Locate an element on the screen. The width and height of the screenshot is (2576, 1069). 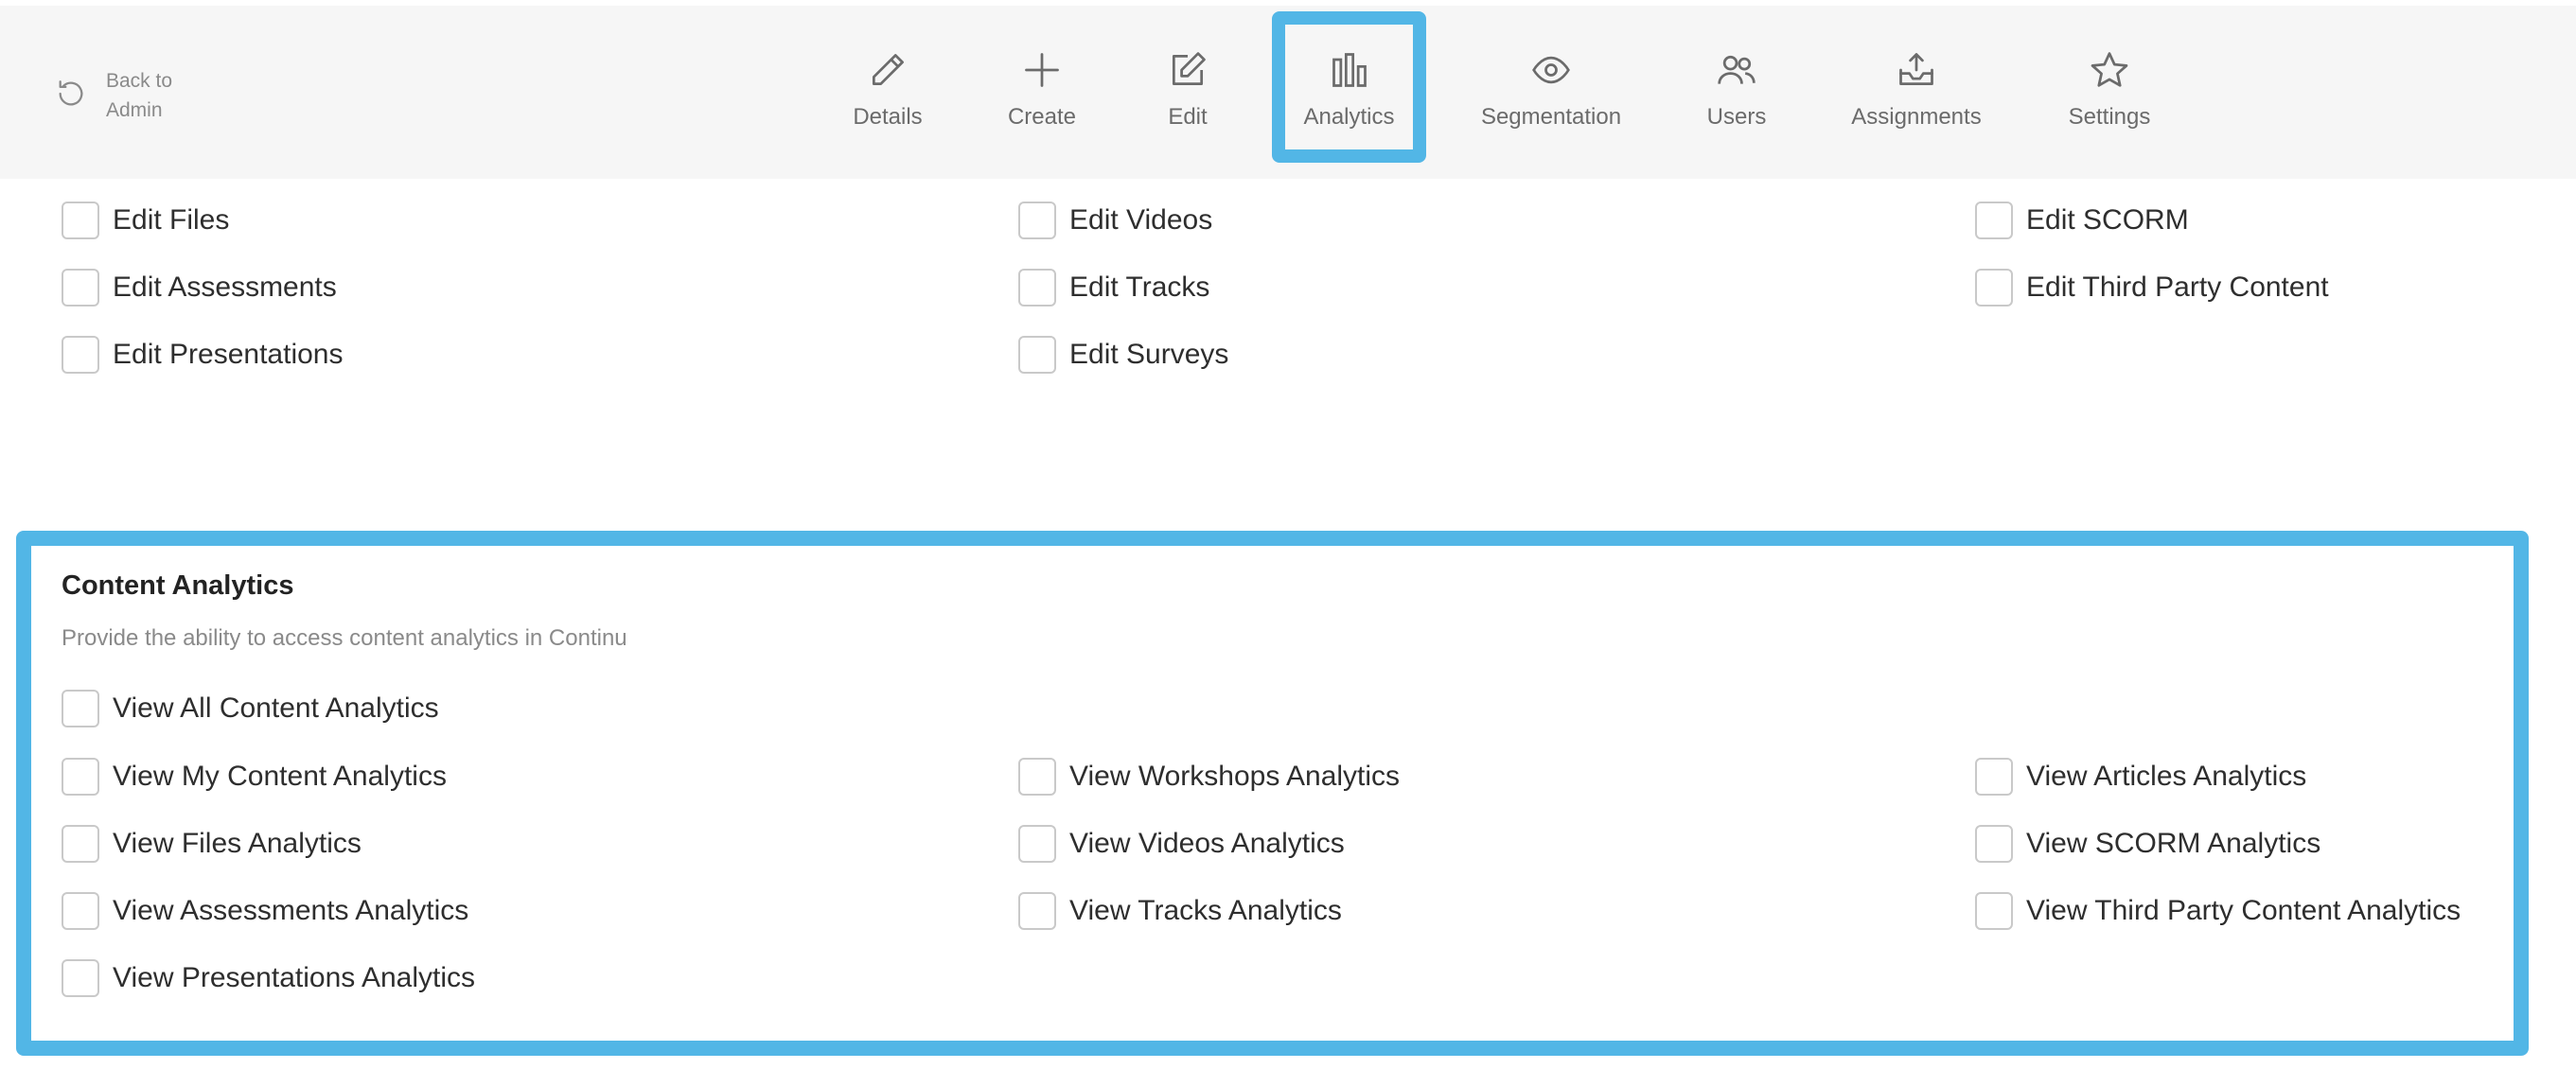
checkbox-edit-presentations: Edit Presentations is located at coordinates (202, 355).